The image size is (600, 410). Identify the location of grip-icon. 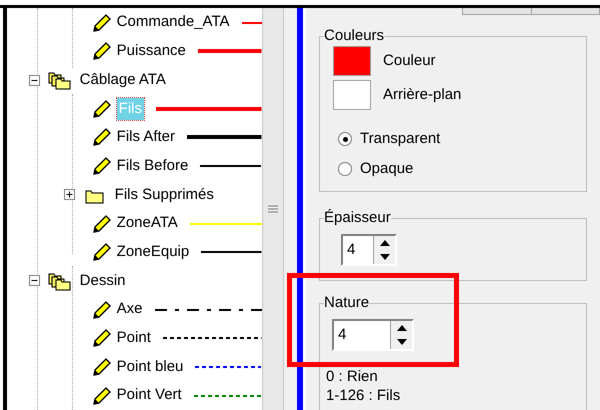
(273, 209).